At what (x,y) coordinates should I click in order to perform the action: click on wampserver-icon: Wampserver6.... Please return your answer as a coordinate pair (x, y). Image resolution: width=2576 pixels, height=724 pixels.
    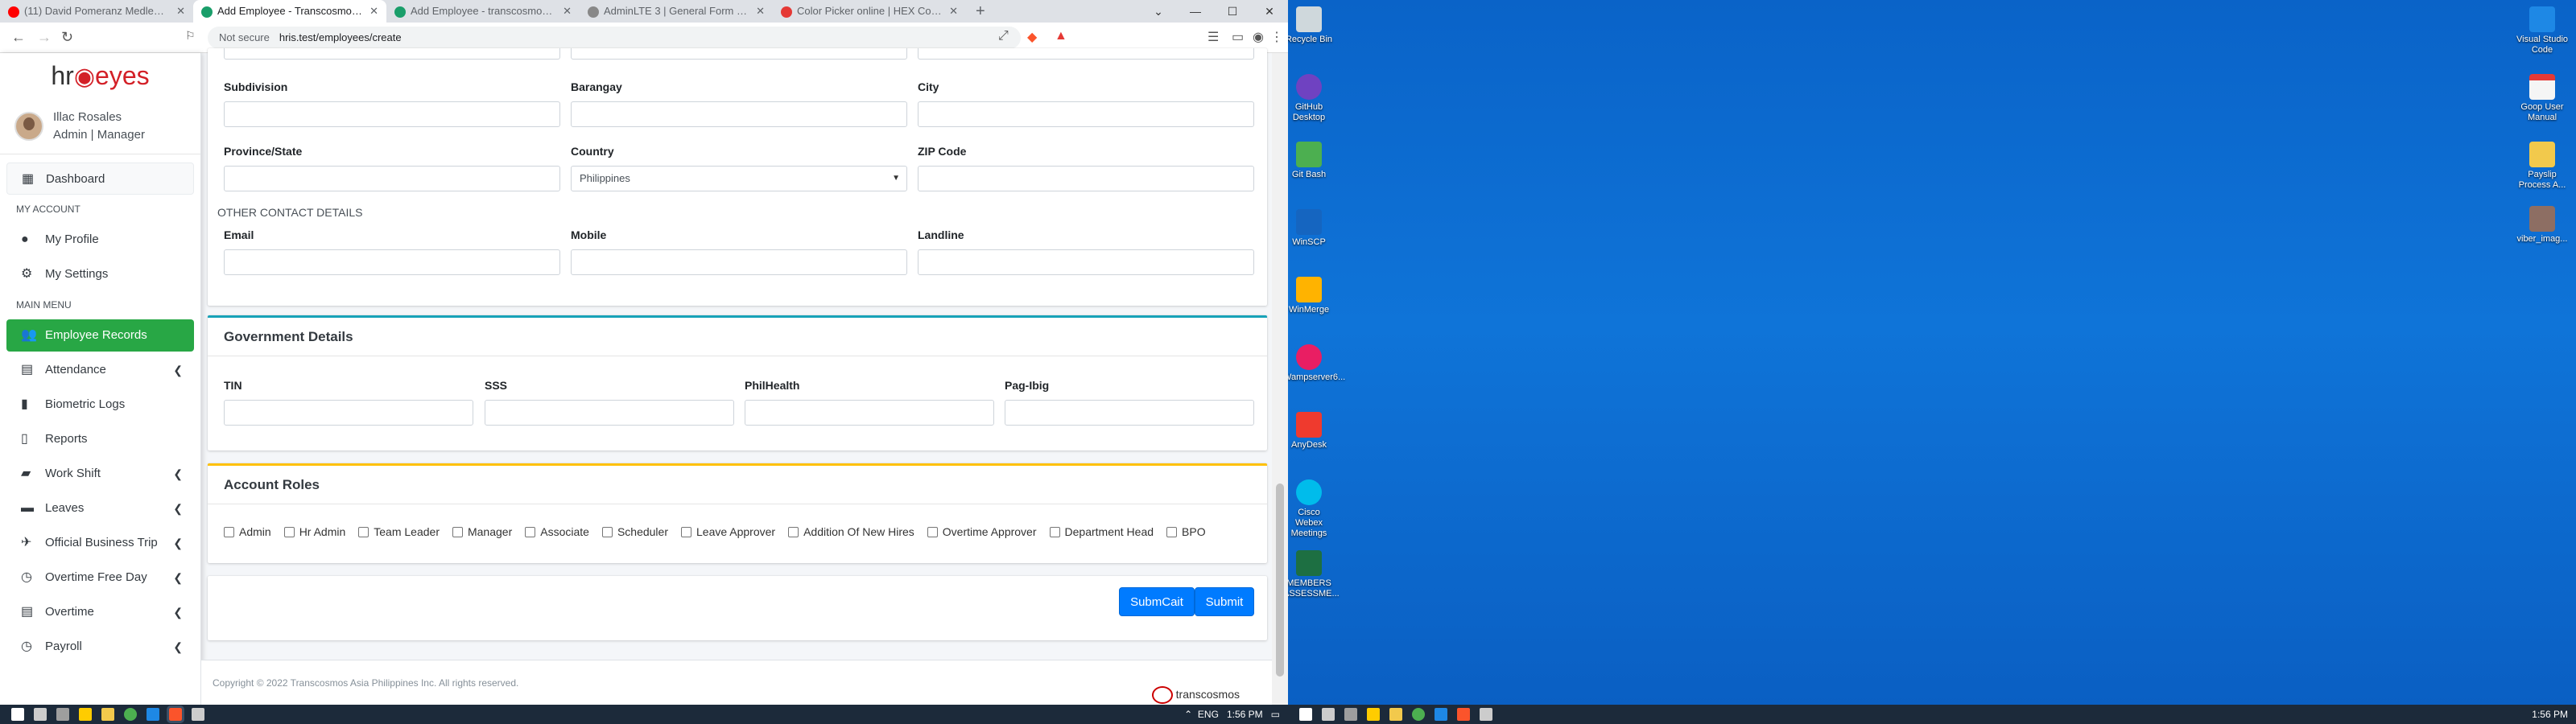
    Looking at the image, I should click on (1316, 363).